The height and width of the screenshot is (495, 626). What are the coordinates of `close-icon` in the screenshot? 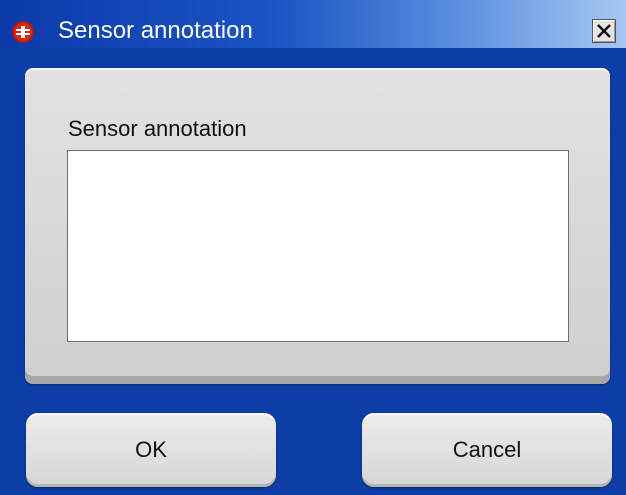 It's located at (604, 31).